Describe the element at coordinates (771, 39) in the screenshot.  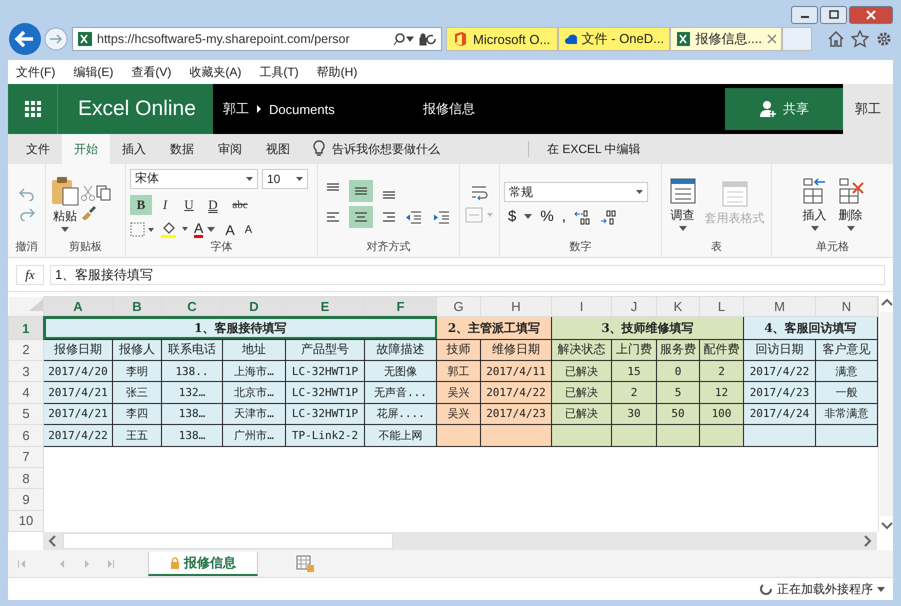
I see `close-tab-icon` at that location.